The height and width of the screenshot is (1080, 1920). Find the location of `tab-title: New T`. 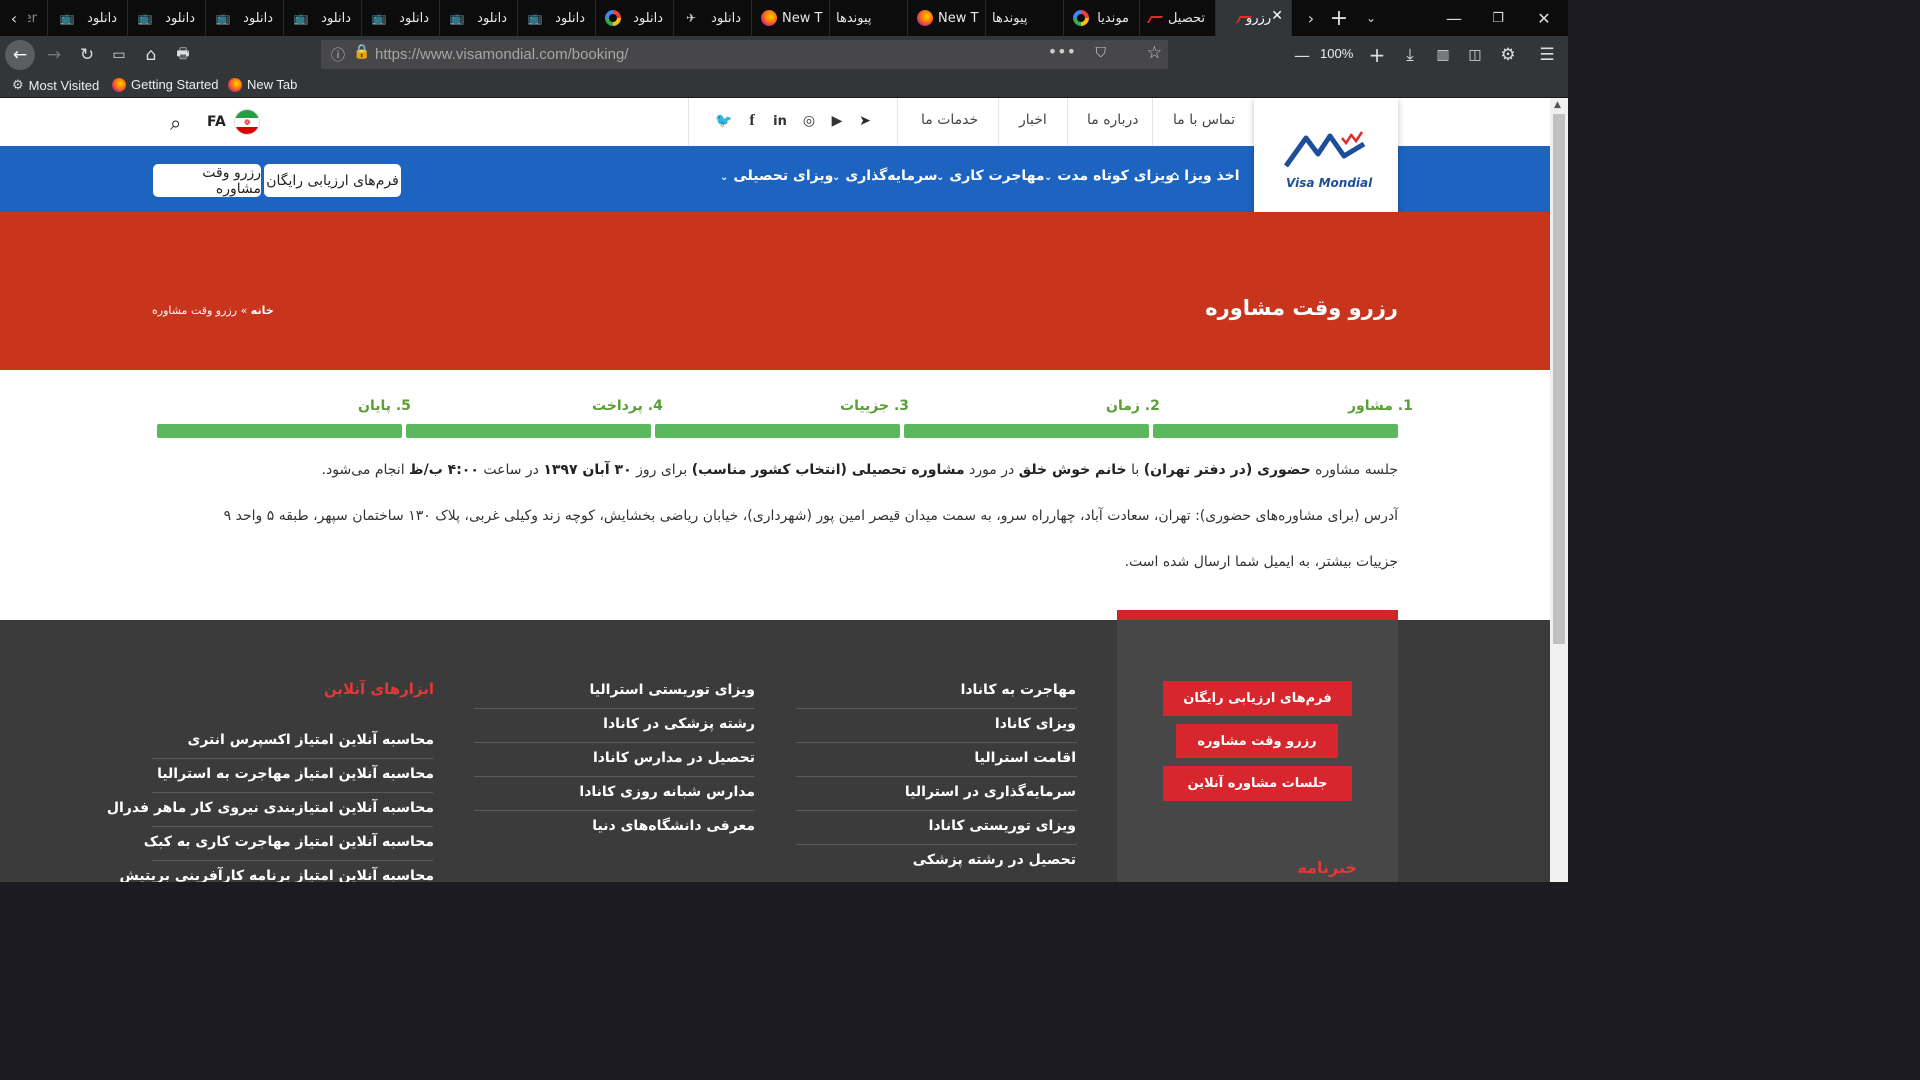

tab-title: New T is located at coordinates (802, 18).